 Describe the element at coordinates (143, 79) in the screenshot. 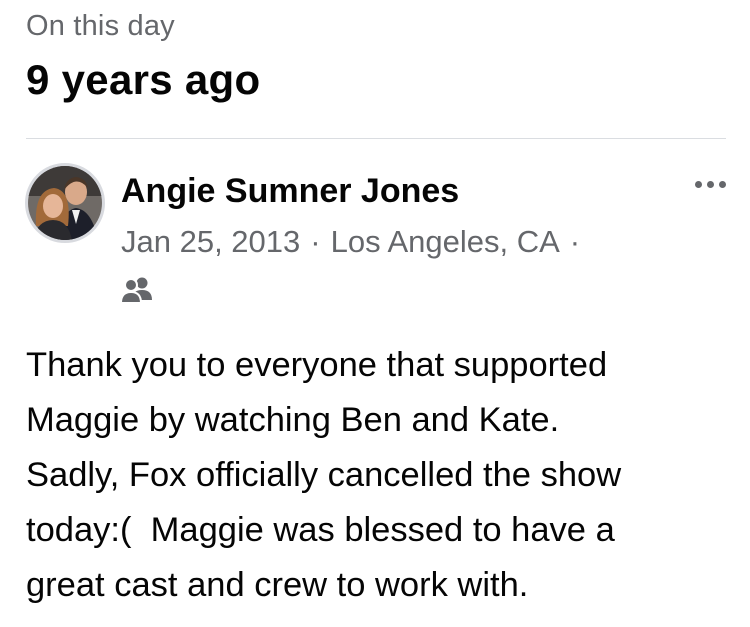

I see `memories-title: 9 years ago` at that location.